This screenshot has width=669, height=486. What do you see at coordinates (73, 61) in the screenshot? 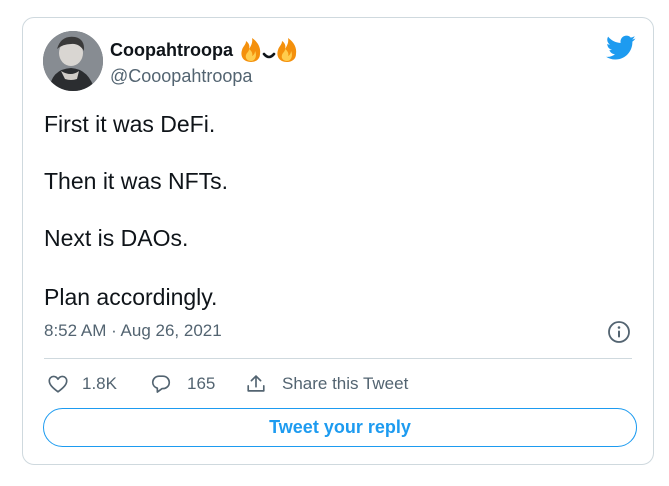
I see `avatar` at bounding box center [73, 61].